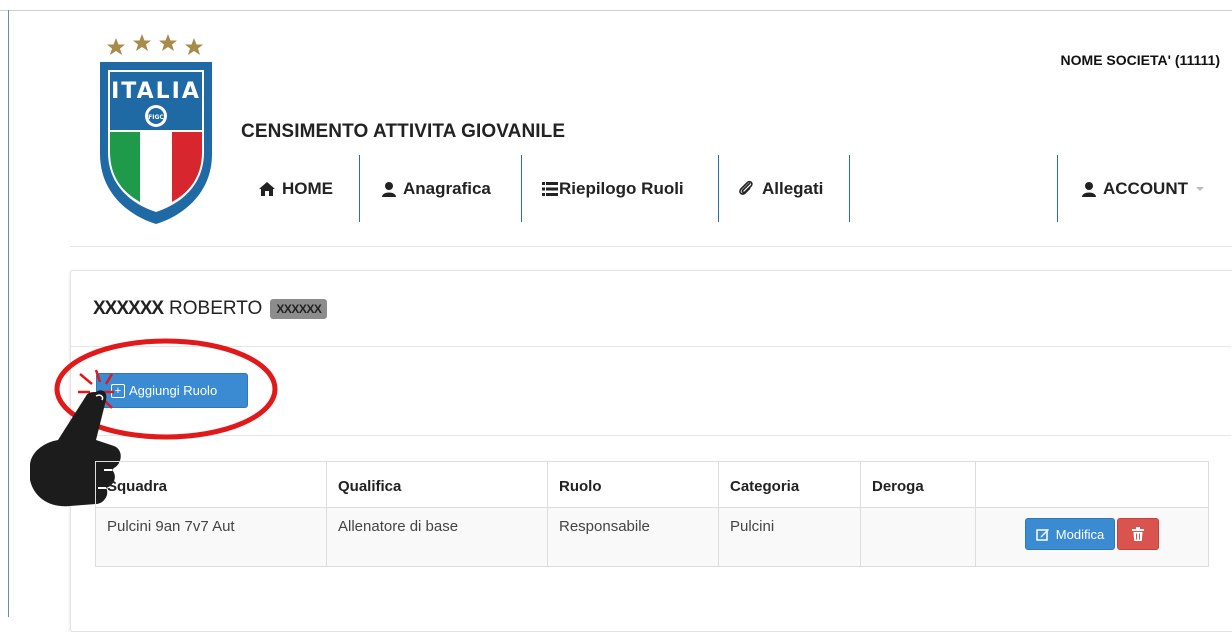 This screenshot has height=632, width=1232. What do you see at coordinates (633, 484) in the screenshot?
I see `column-header-ruolo: Ruolo` at bounding box center [633, 484].